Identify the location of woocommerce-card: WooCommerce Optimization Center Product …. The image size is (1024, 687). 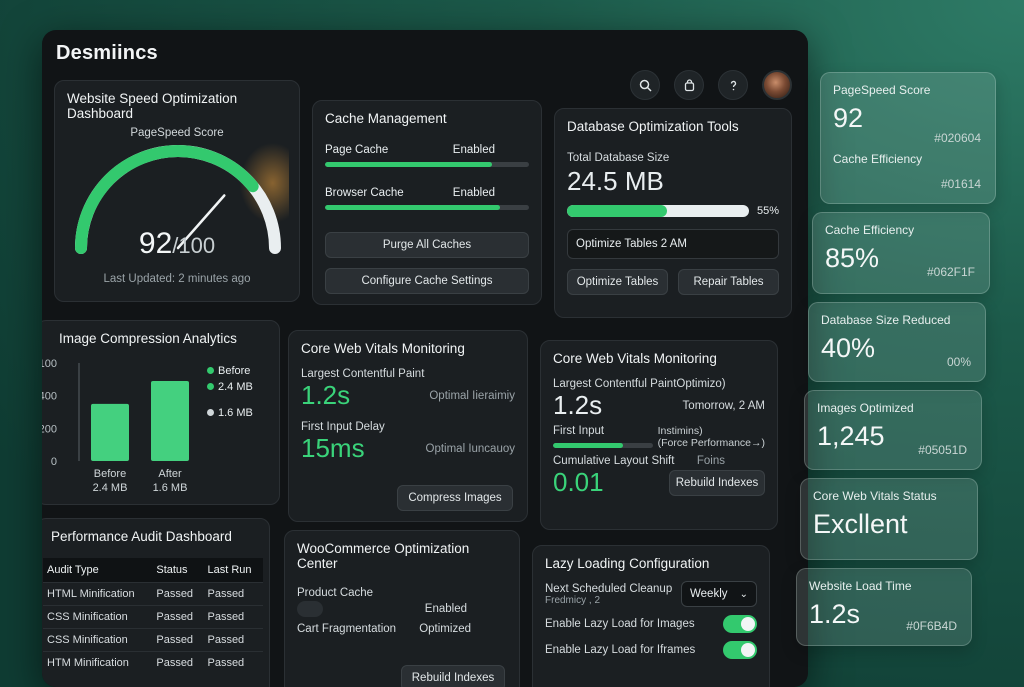
(402, 608).